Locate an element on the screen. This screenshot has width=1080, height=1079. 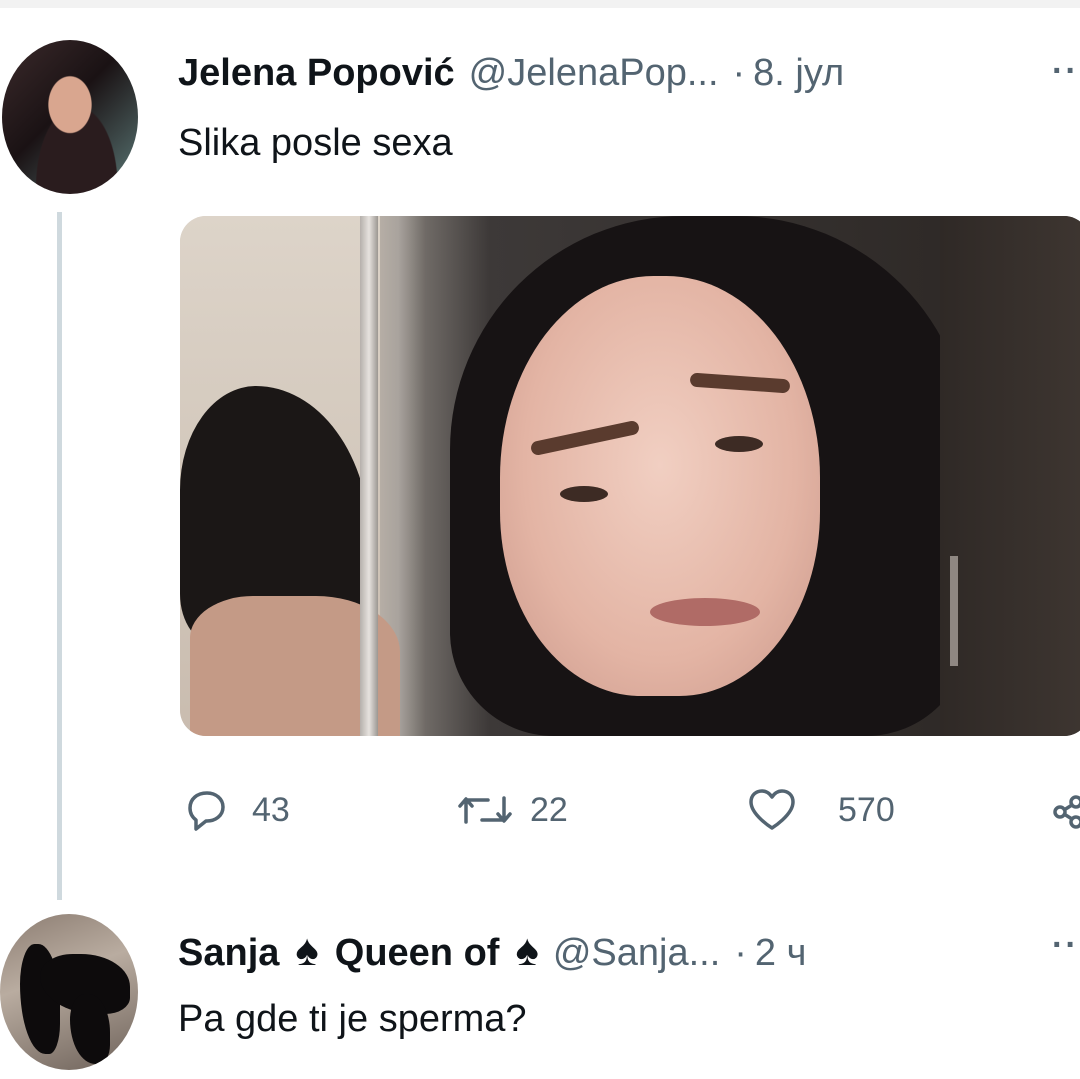
reply-action: 43 is located at coordinates (236, 810).